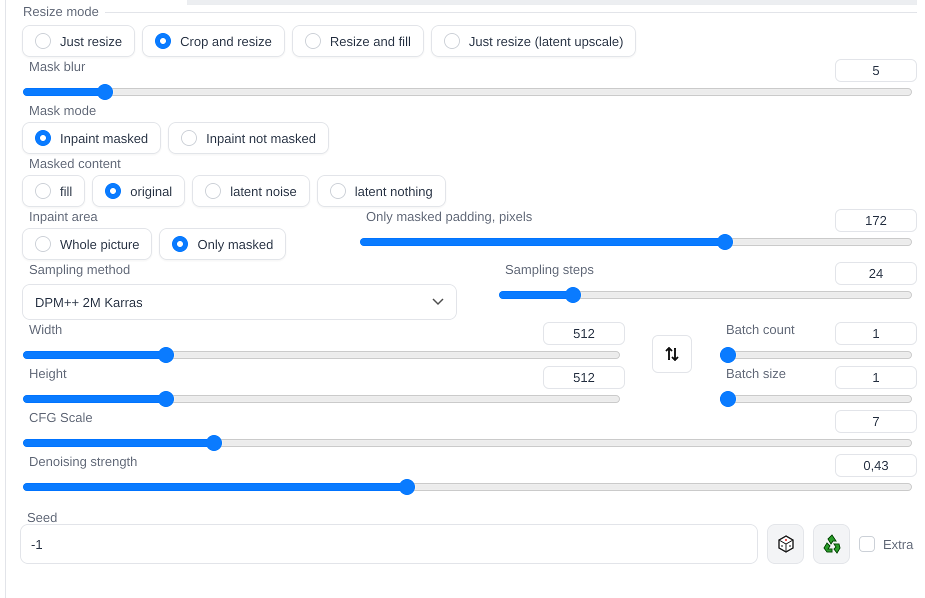 The image size is (925, 598). What do you see at coordinates (54, 191) in the screenshot?
I see `radio-option: fill` at bounding box center [54, 191].